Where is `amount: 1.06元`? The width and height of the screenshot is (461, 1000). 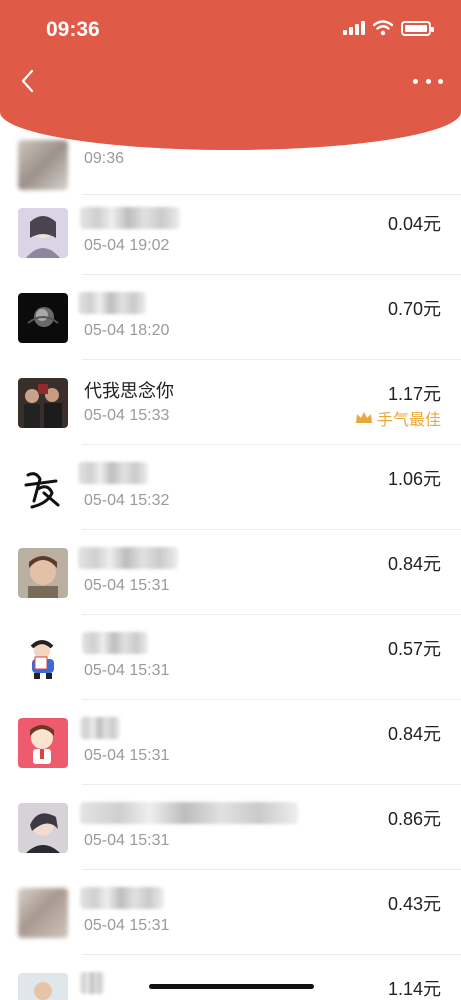 amount: 1.06元 is located at coordinates (414, 479).